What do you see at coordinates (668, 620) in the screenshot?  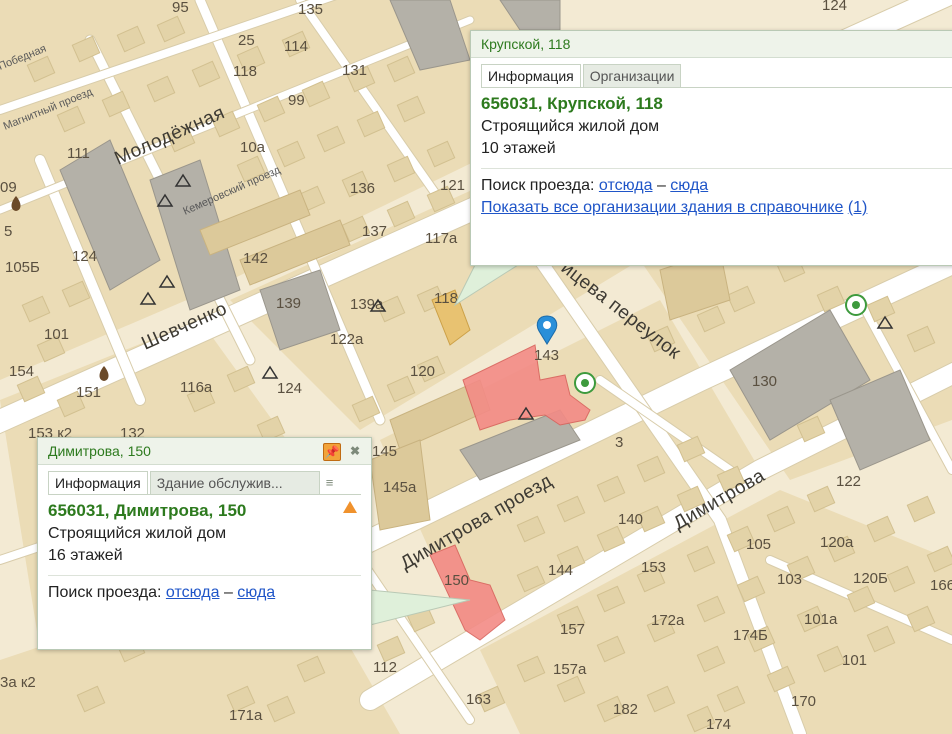 I see `house-number: 172а` at bounding box center [668, 620].